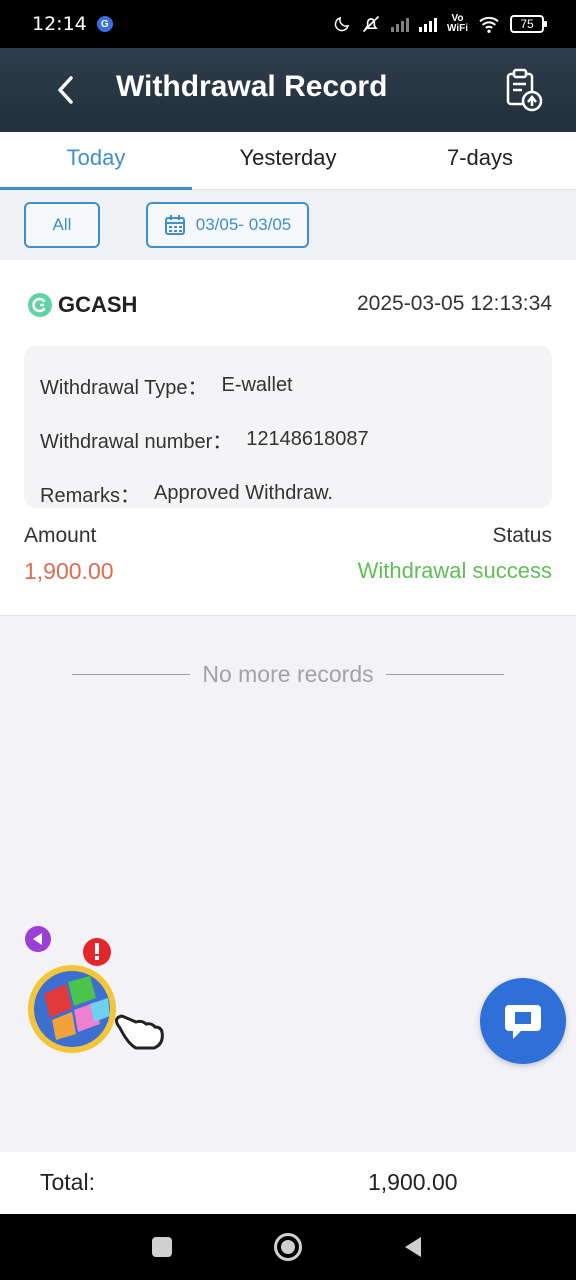 The width and height of the screenshot is (576, 1280). What do you see at coordinates (104, 24) in the screenshot?
I see `google-badge-icon: G` at bounding box center [104, 24].